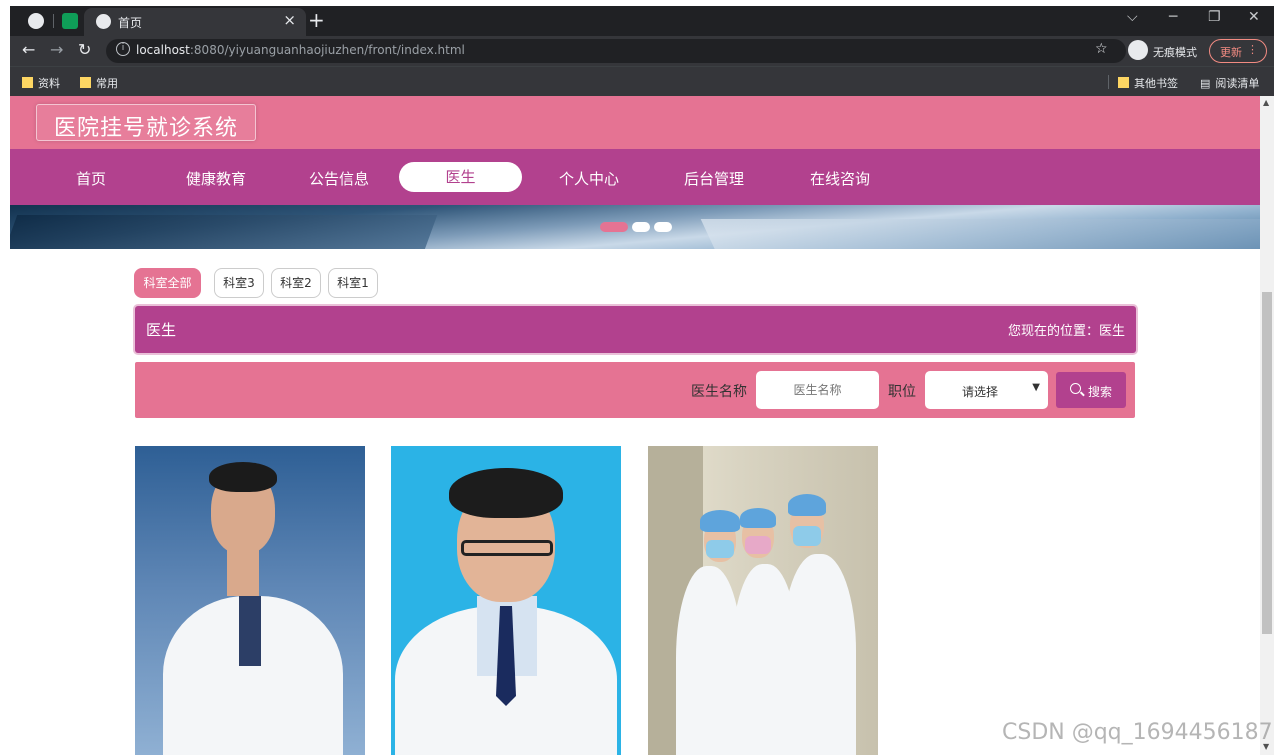  I want to click on bookmark-folder-changyong: 常用, so click(99, 83).